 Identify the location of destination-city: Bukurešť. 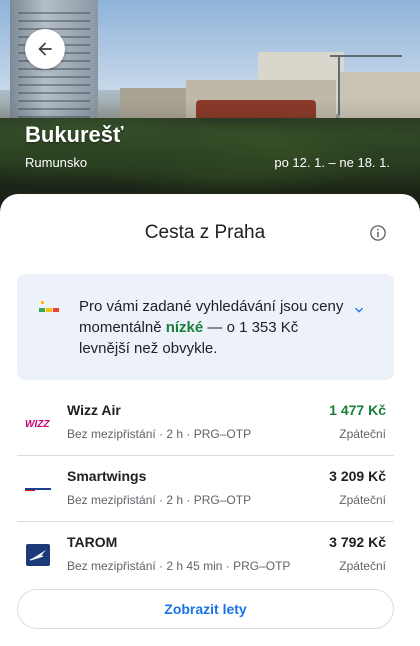
(74, 134).